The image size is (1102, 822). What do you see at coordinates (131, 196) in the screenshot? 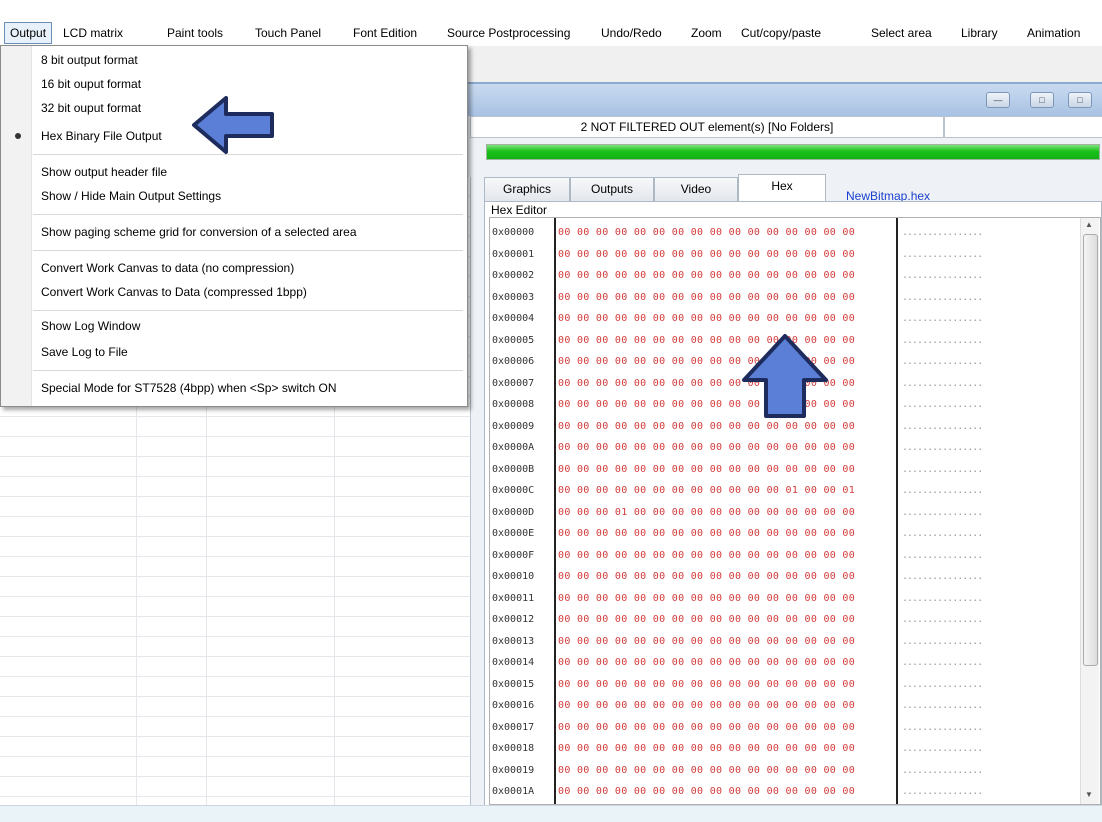
I see `menu-item-toggle-settings: Show / Hide Main Output Settings` at bounding box center [131, 196].